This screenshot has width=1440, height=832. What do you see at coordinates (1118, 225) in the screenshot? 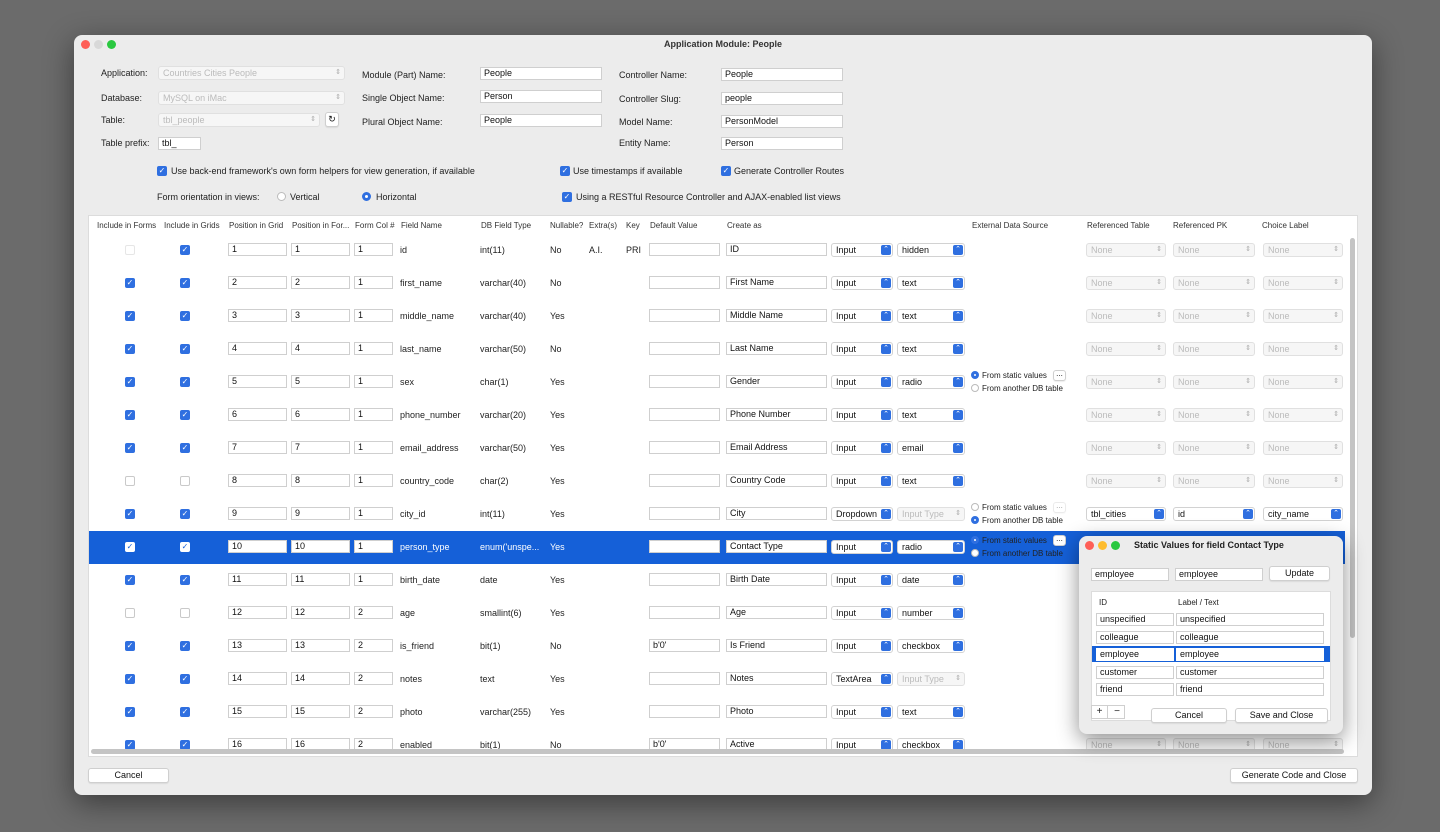
I see `column-header: Referenced Table` at bounding box center [1118, 225].